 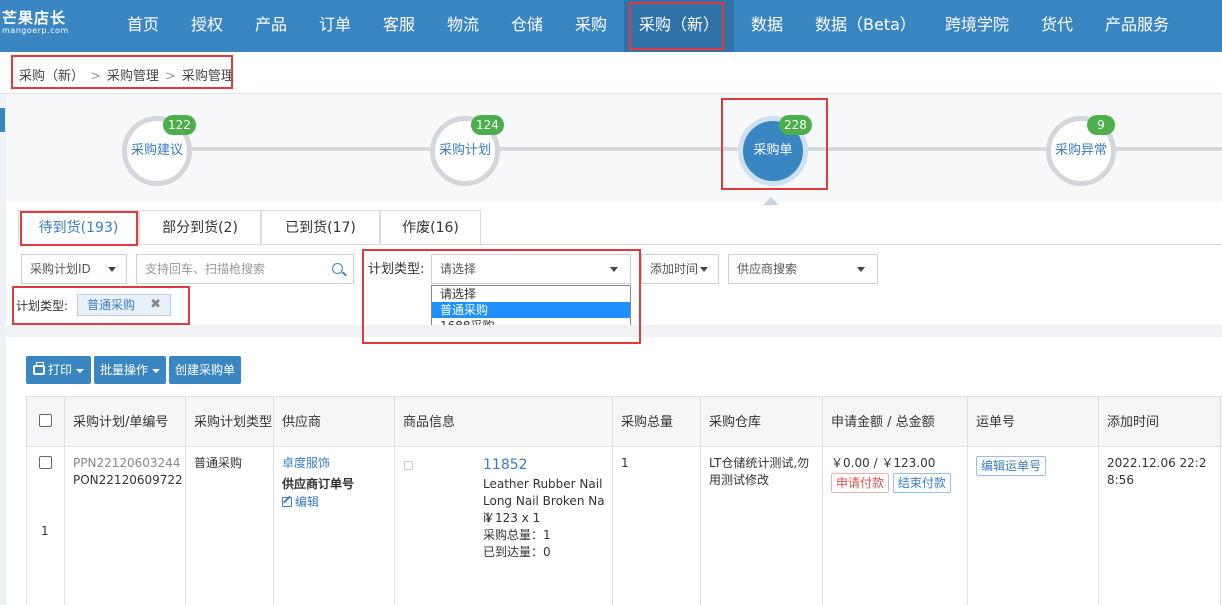 I want to click on active-filter-label: 计划类型:, so click(x=42, y=306).